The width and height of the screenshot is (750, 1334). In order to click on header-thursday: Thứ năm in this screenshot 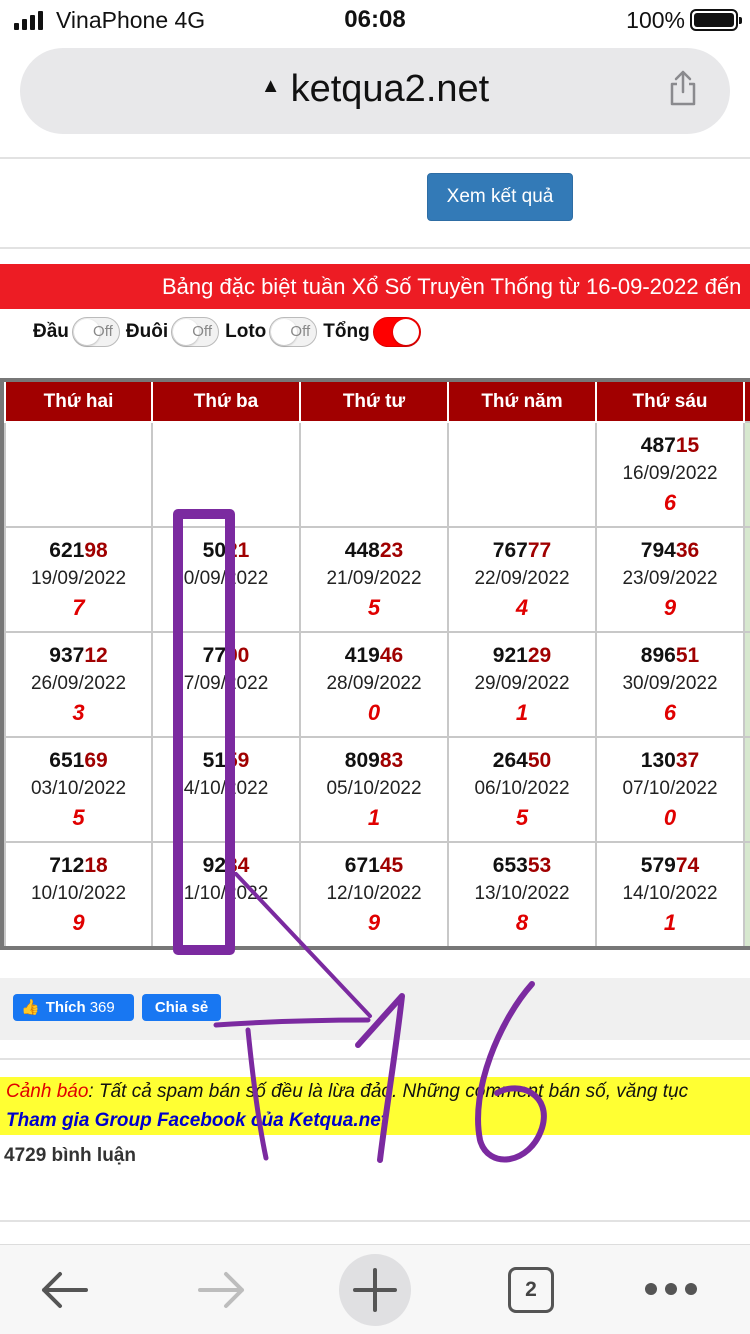, I will do `click(522, 402)`.